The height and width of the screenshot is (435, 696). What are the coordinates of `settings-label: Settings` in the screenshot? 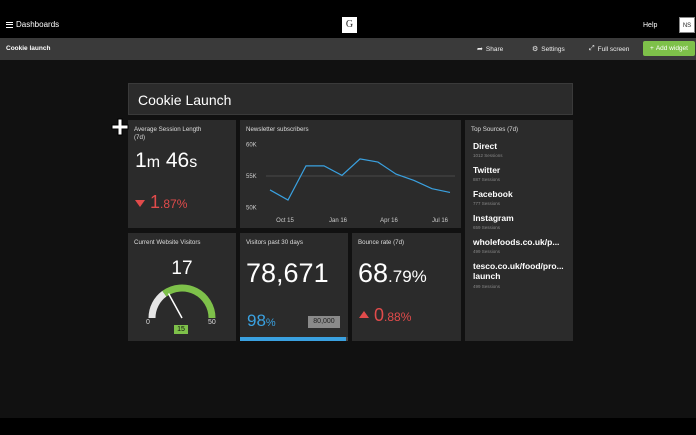 It's located at (553, 49).